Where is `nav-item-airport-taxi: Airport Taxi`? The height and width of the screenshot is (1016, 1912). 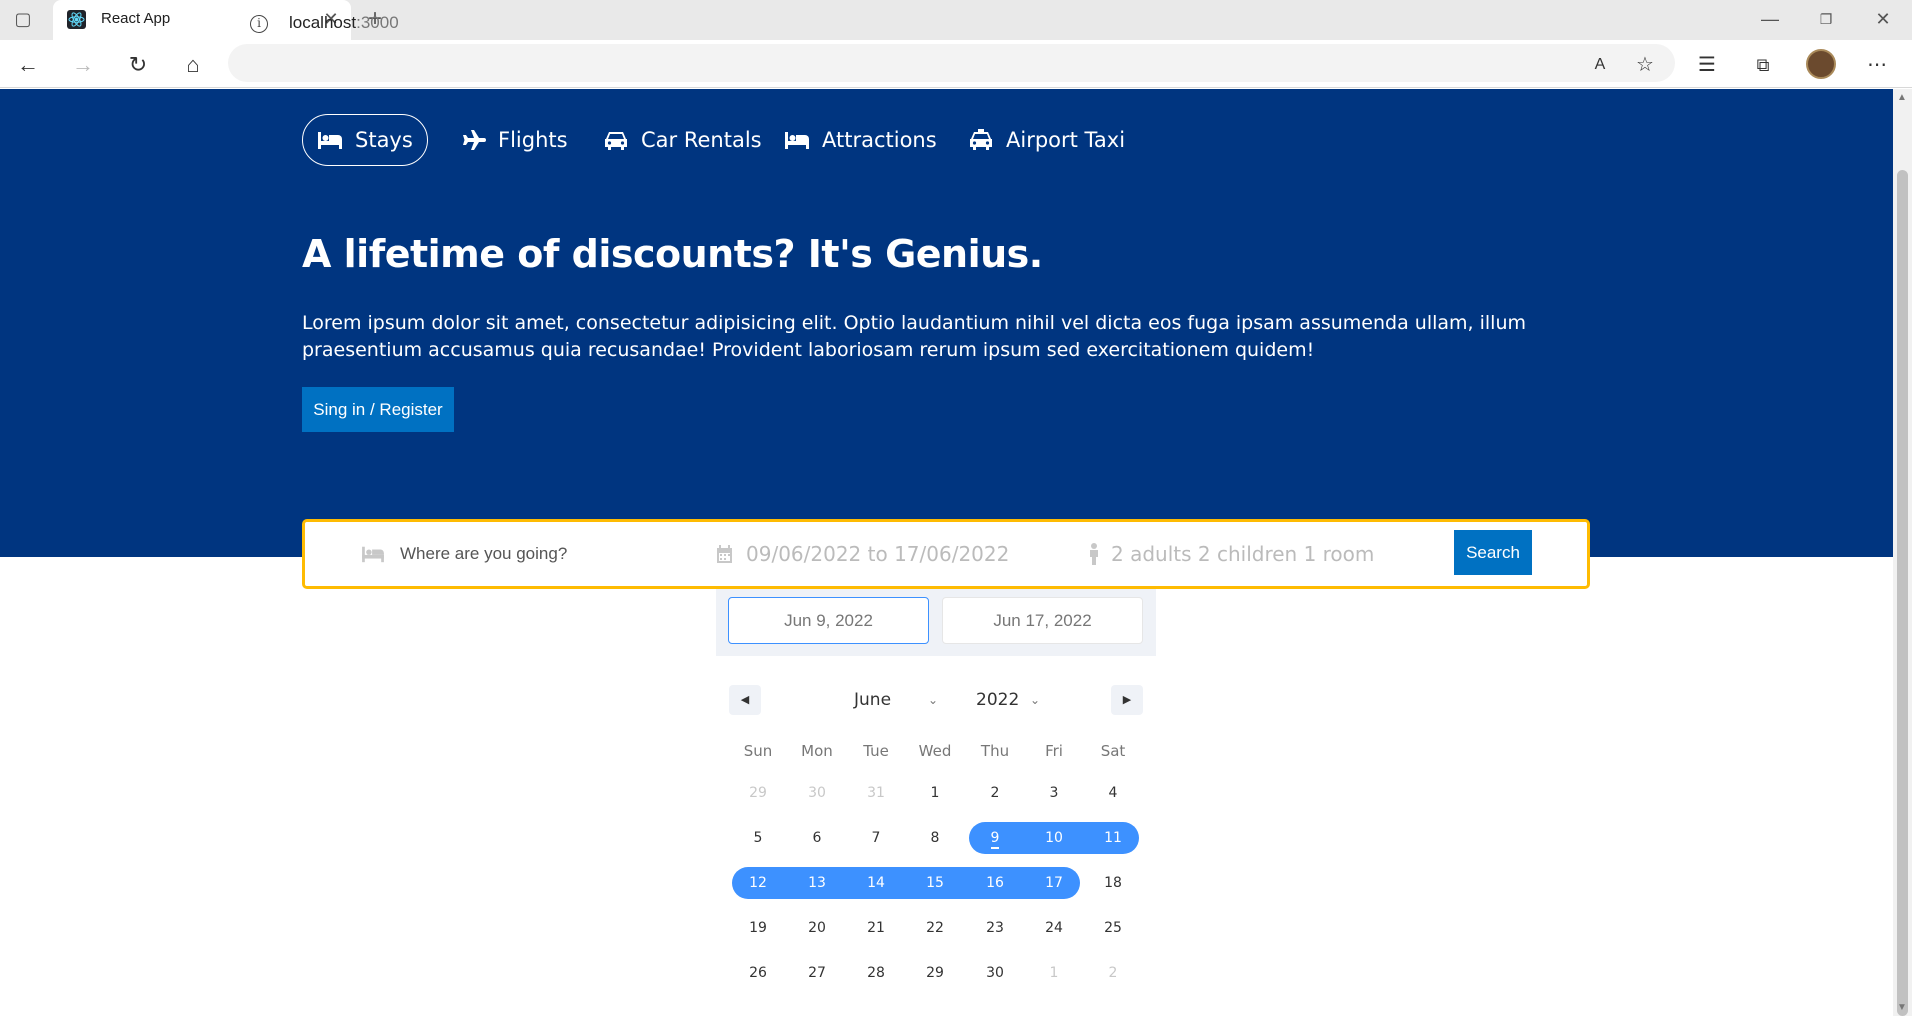 nav-item-airport-taxi: Airport Taxi is located at coordinates (1046, 140).